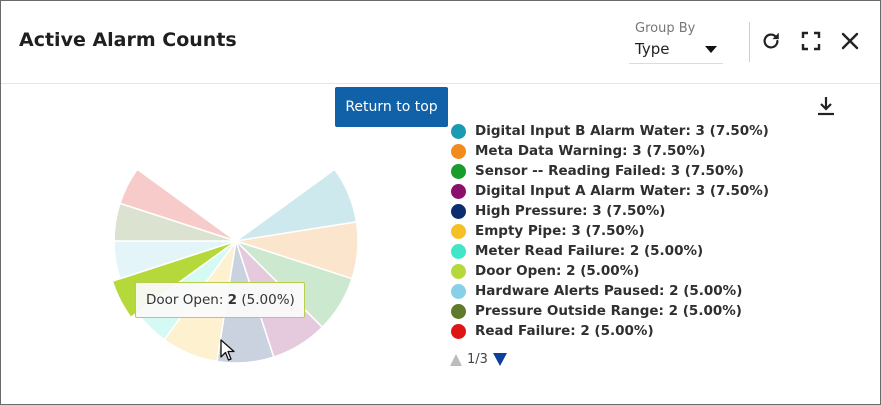 This screenshot has height=405, width=881. Describe the element at coordinates (570, 211) in the screenshot. I see `legend-label: High Pressure: 3 (7.50%)` at that location.